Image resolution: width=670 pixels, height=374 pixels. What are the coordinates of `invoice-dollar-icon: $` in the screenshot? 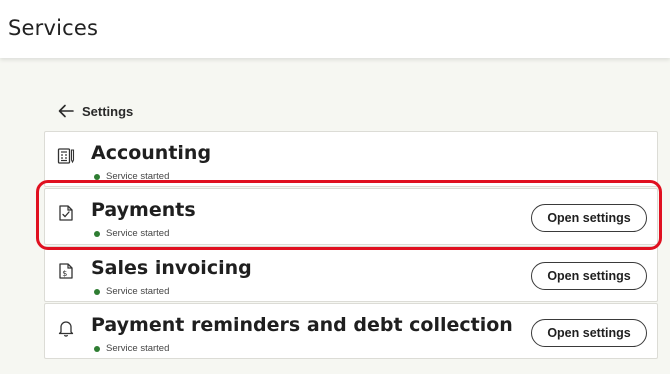 It's located at (66, 271).